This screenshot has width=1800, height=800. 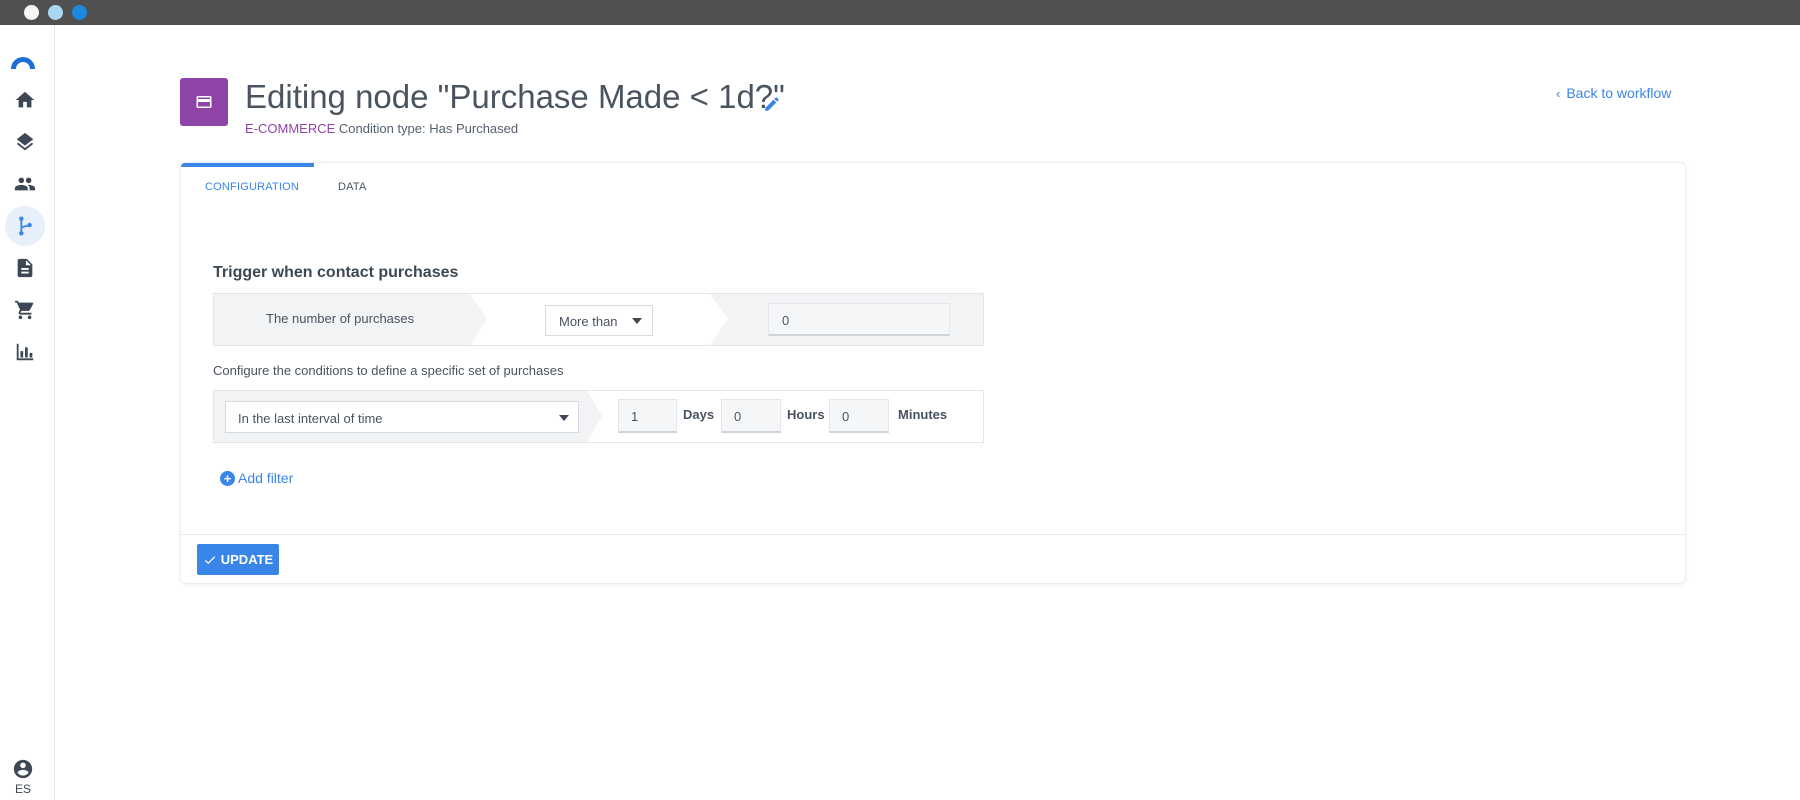 I want to click on card-divider, so click(x=933, y=534).